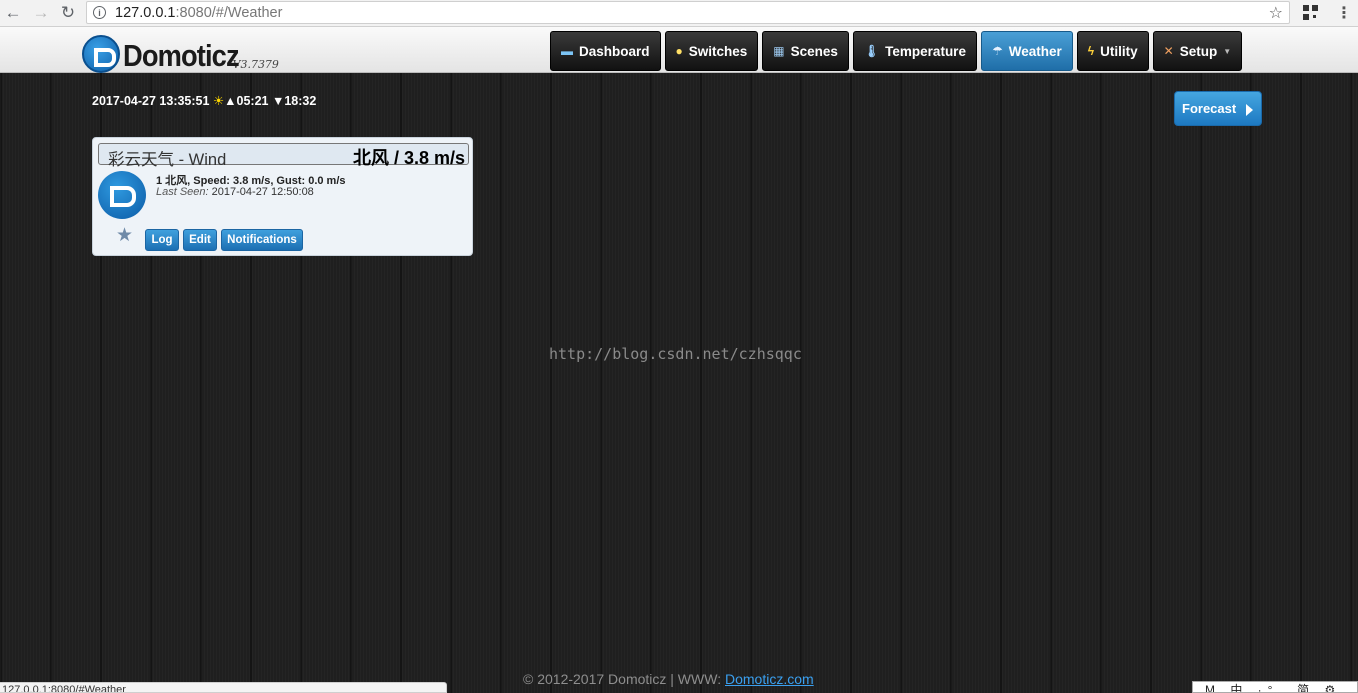  Describe the element at coordinates (13, 13) in the screenshot. I see `back-icon: ←` at that location.